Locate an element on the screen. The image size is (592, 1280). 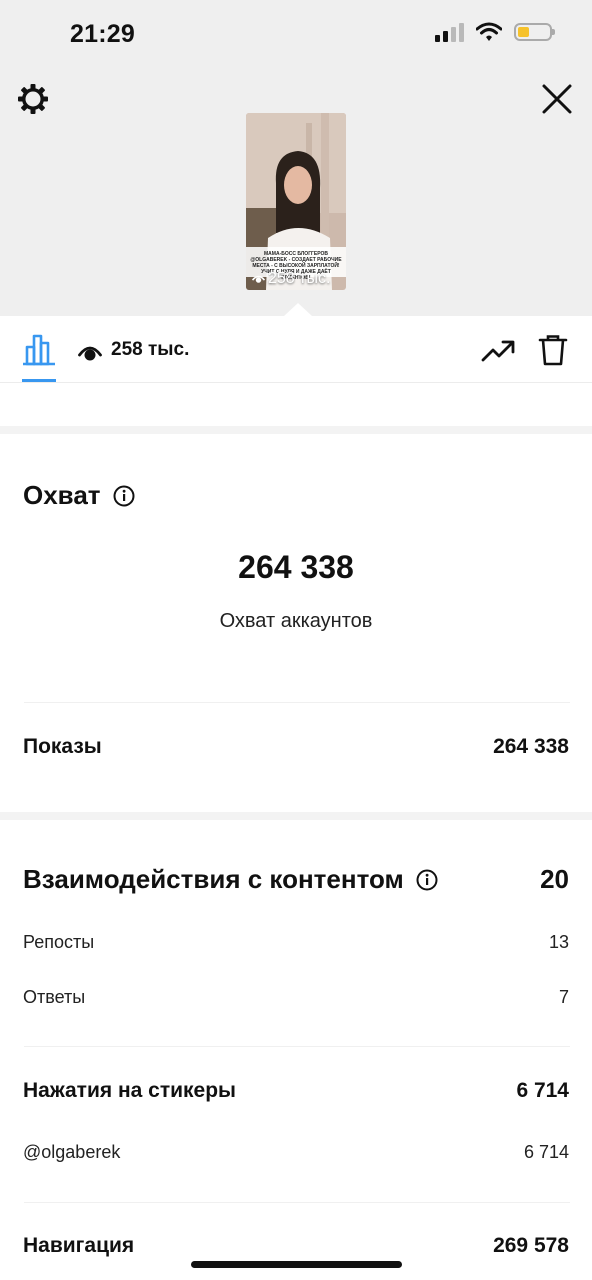
trash-icon is located at coordinates (553, 350).